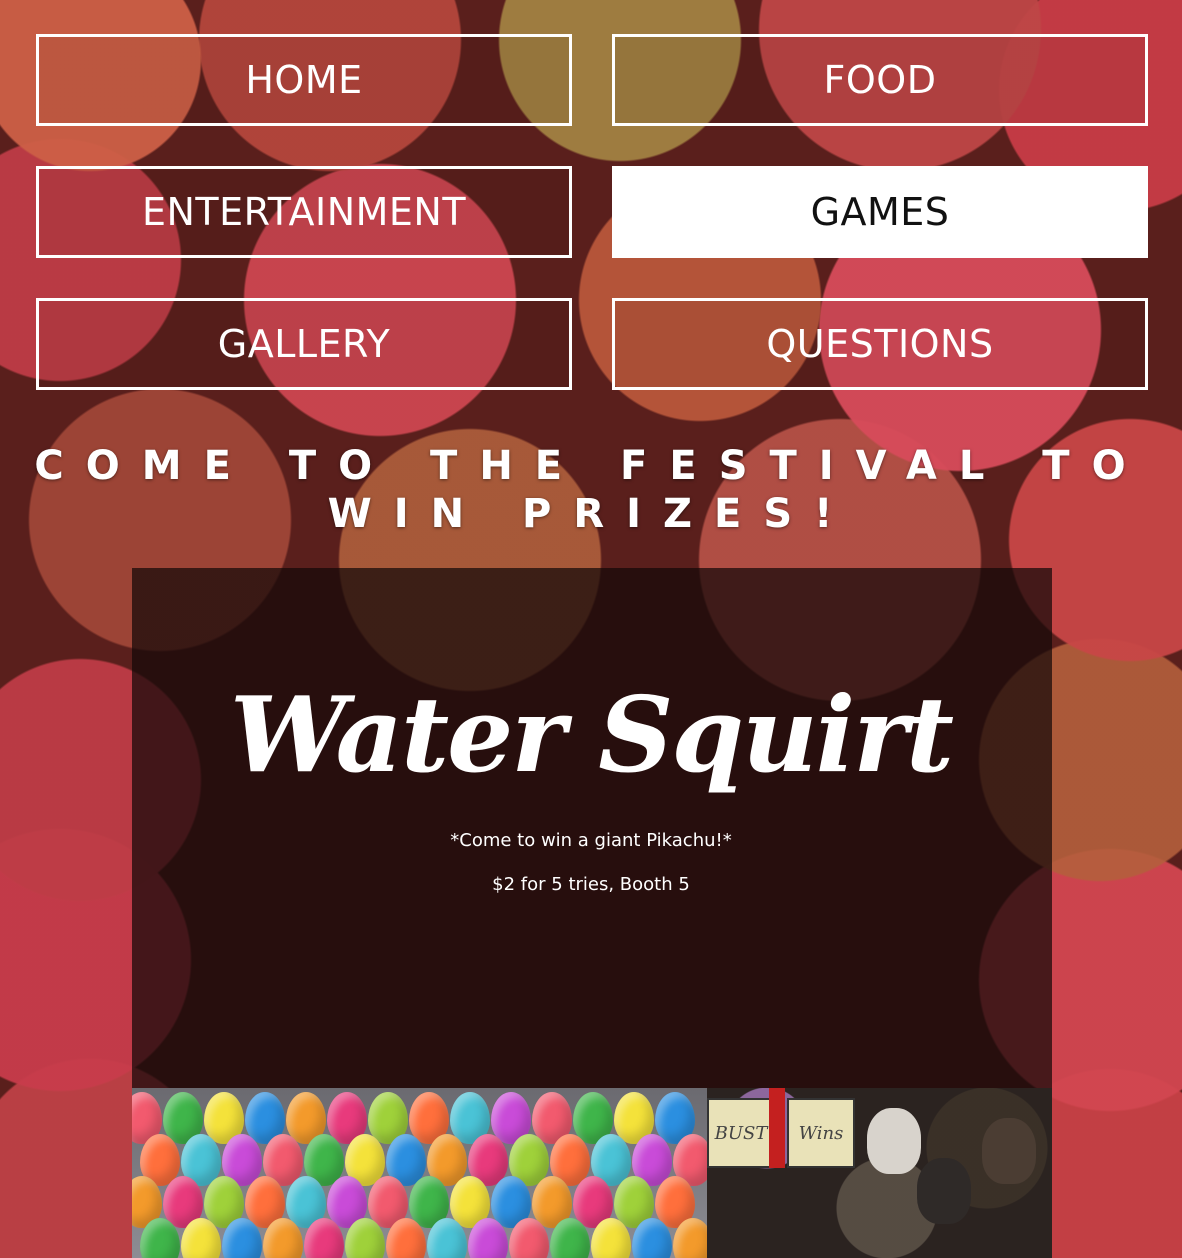 The image size is (1182, 1258). I want to click on game-details: $2 for 5 tries, Booth 5, so click(591, 884).